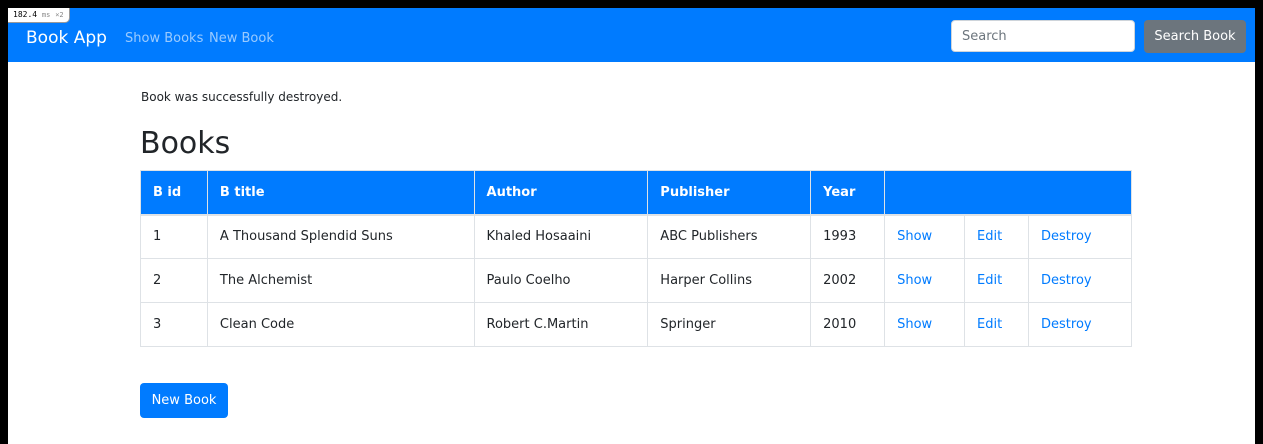 This screenshot has width=1263, height=444. What do you see at coordinates (25, 14) in the screenshot?
I see `perf-value: 182.4` at bounding box center [25, 14].